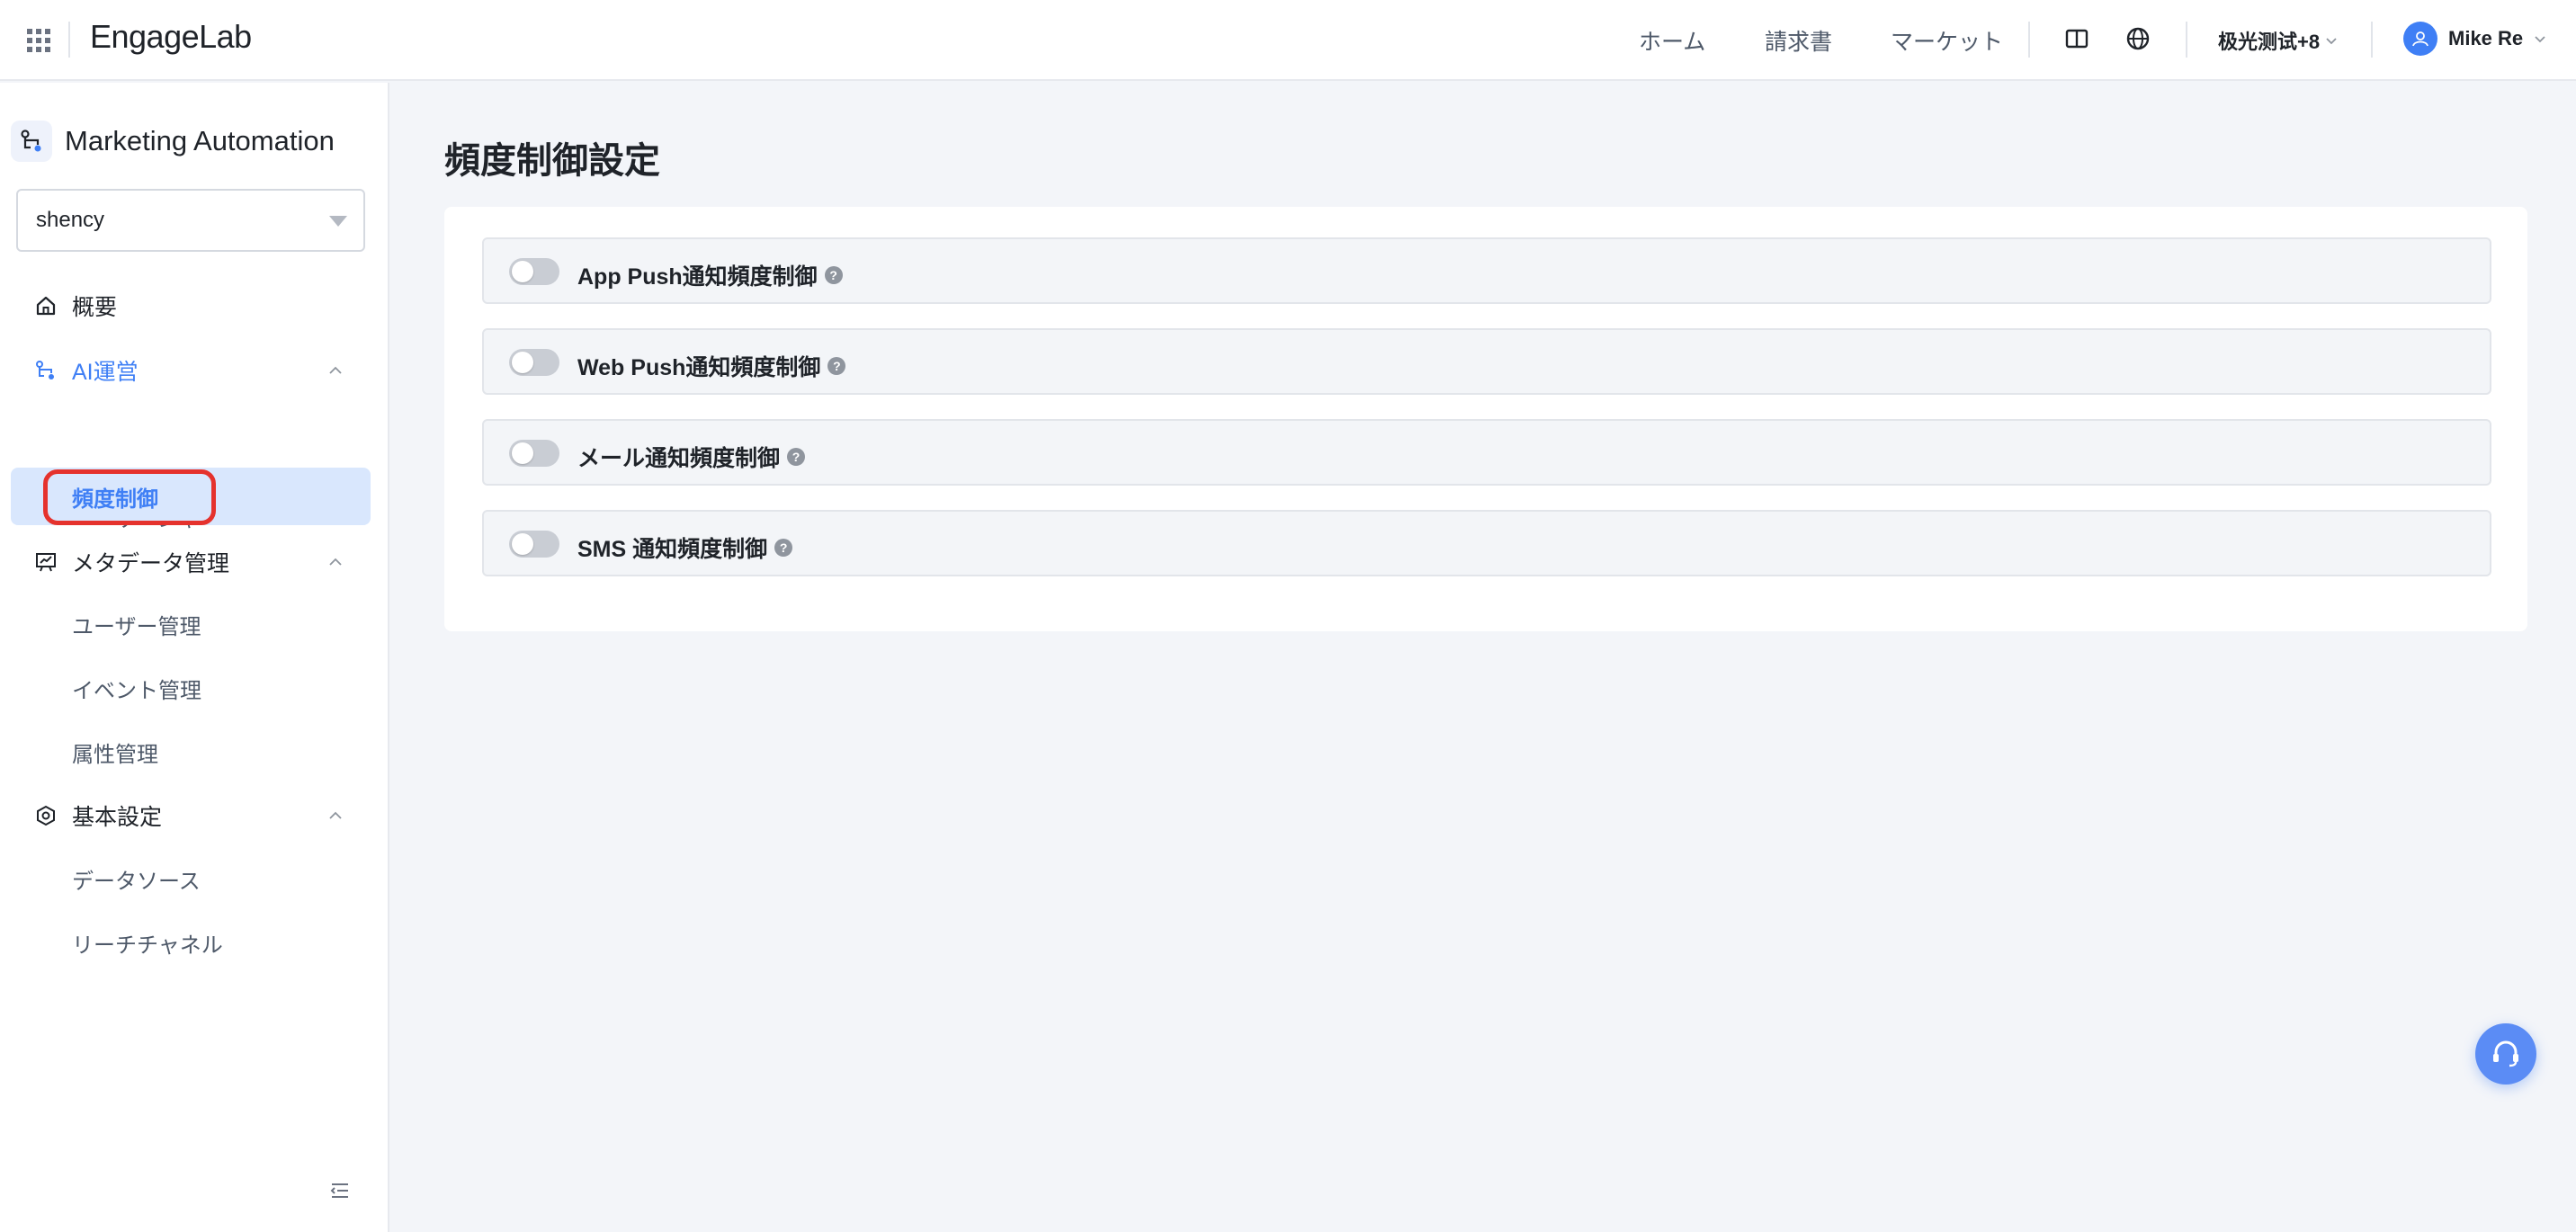 This screenshot has width=2576, height=1232. Describe the element at coordinates (38, 40) in the screenshot. I see `apps-grid-icon` at that location.